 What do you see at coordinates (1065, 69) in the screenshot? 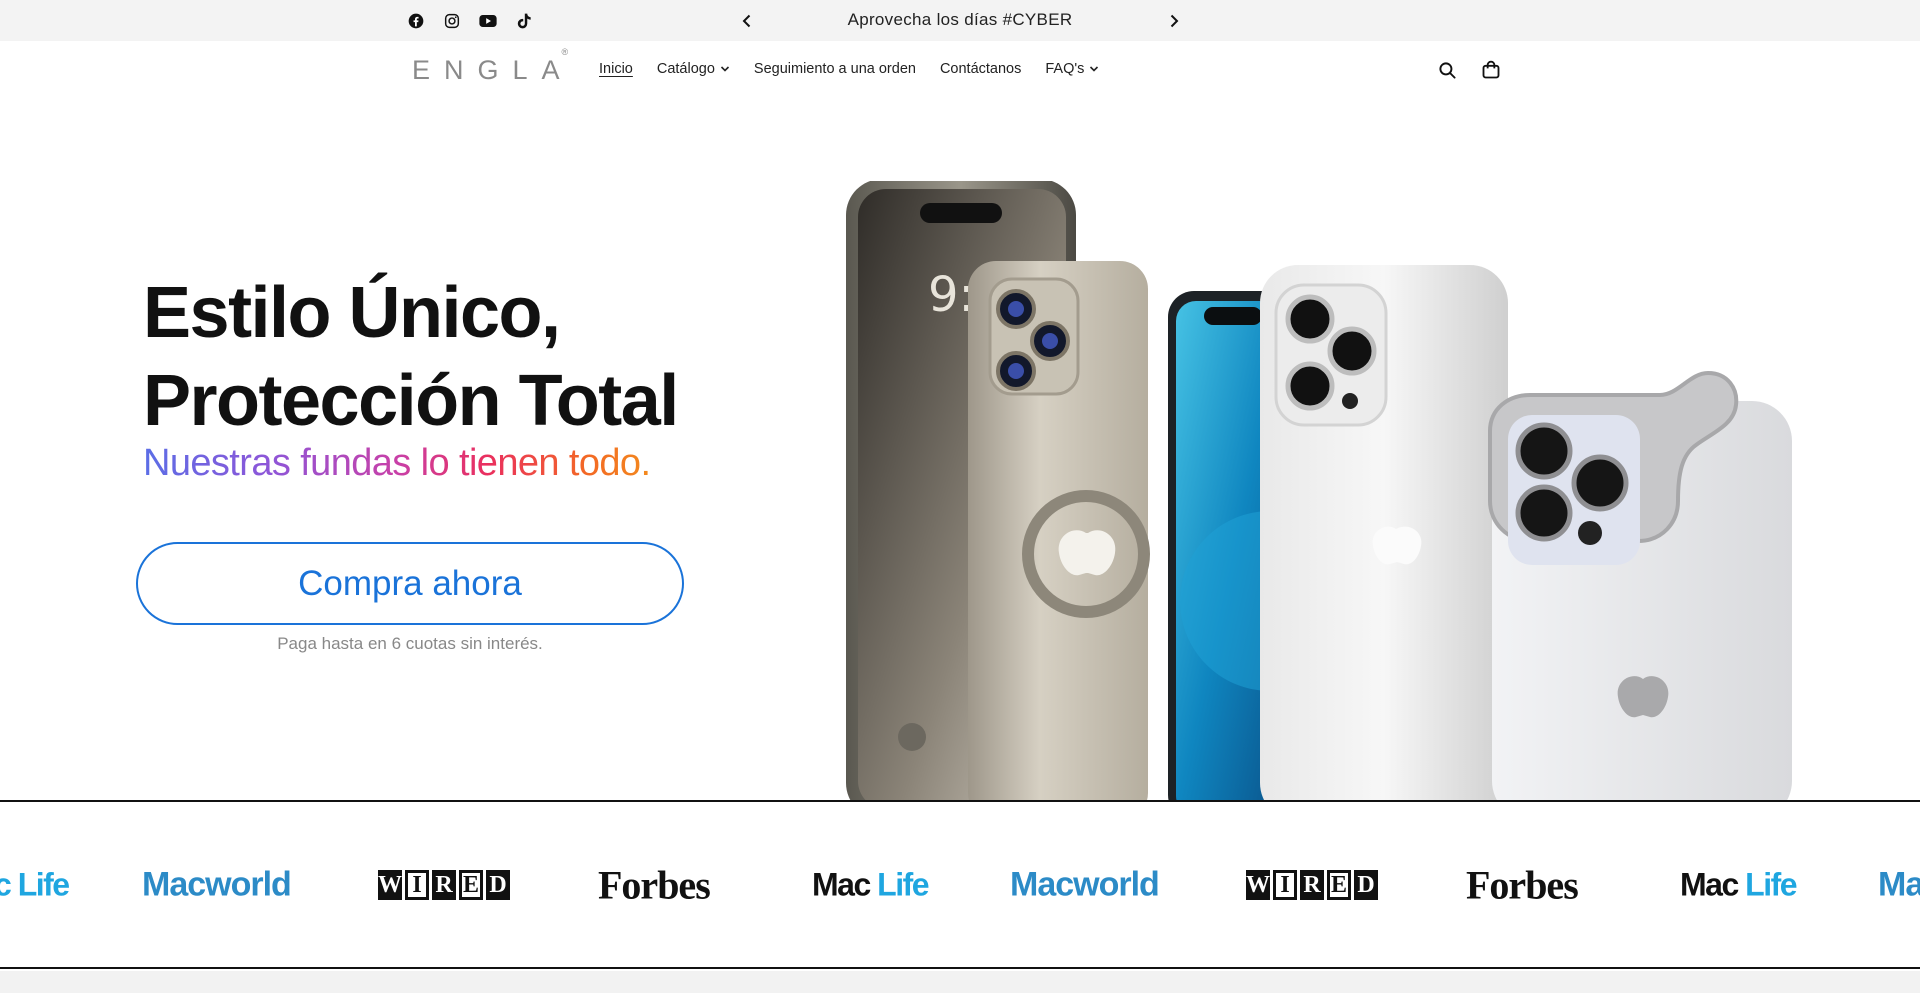
I see `nav-item-label: FAQ's` at bounding box center [1065, 69].